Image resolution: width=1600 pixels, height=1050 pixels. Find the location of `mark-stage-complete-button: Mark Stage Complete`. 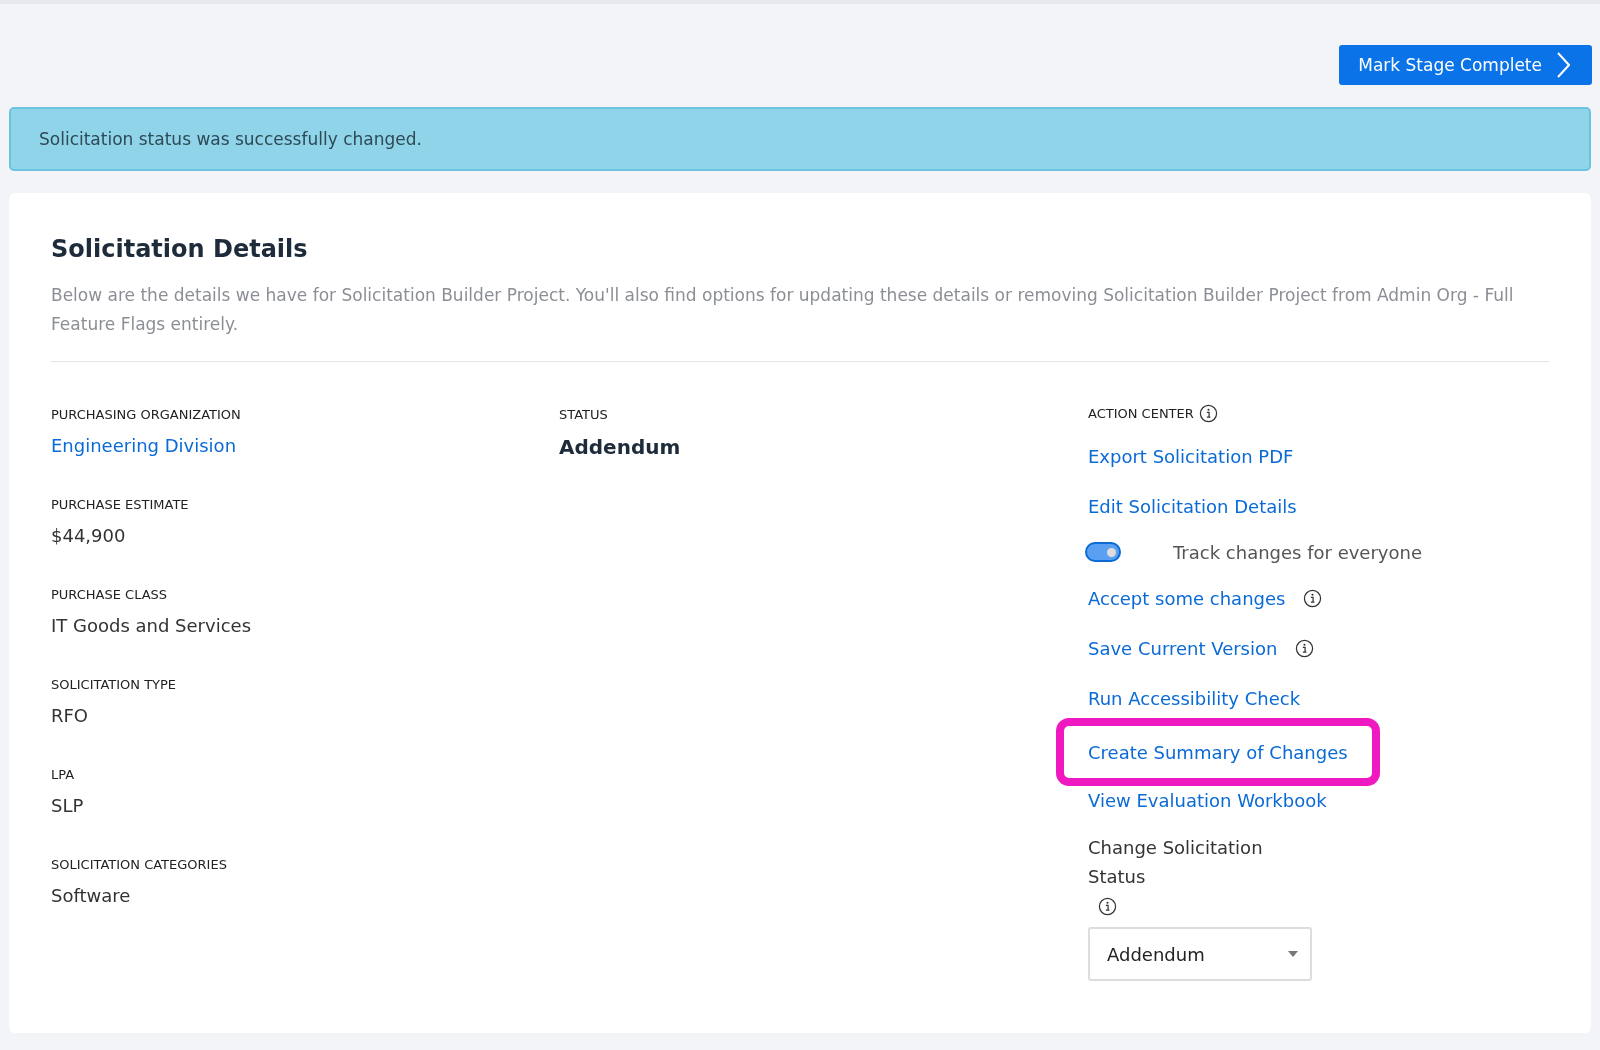

mark-stage-complete-button: Mark Stage Complete is located at coordinates (1465, 65).